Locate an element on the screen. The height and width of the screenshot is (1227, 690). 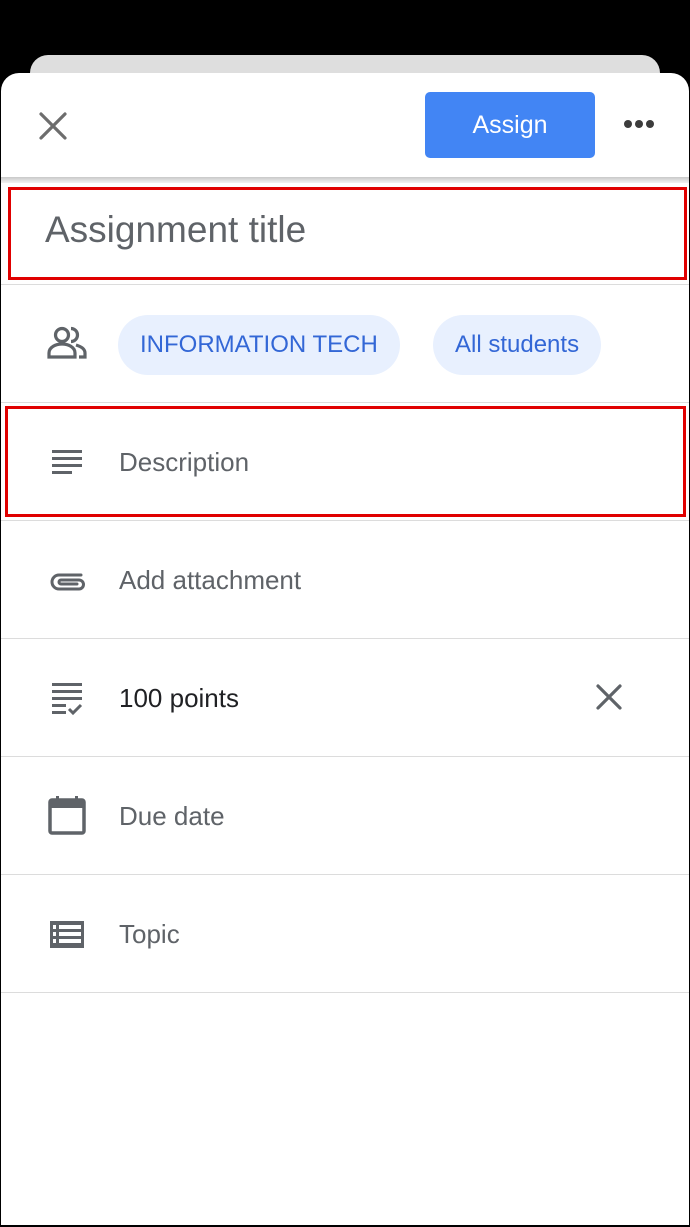
description-placeholder: Description is located at coordinates (184, 462).